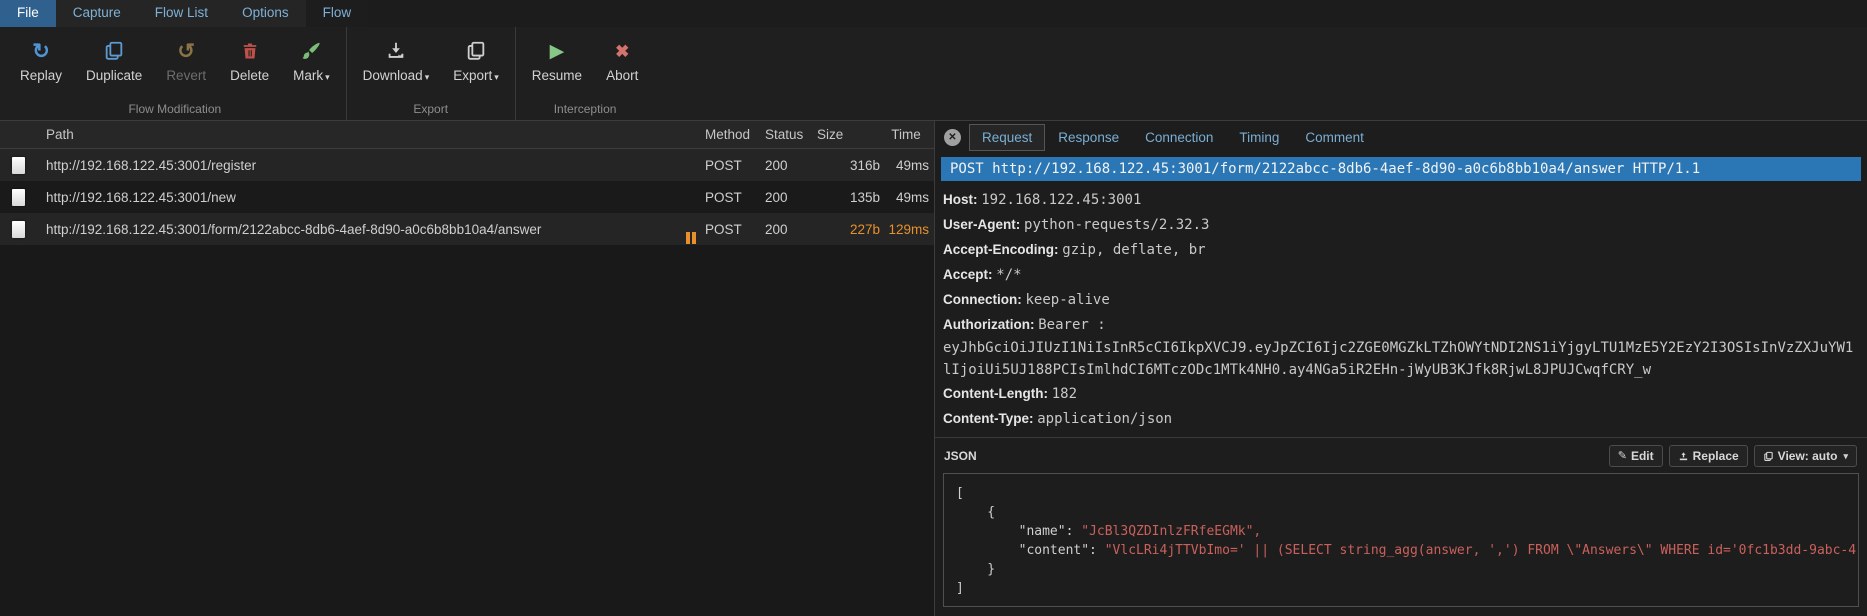 This screenshot has width=1867, height=616. Describe the element at coordinates (175, 109) in the screenshot. I see `group-caption-flow-modification: Flow Modification` at that location.